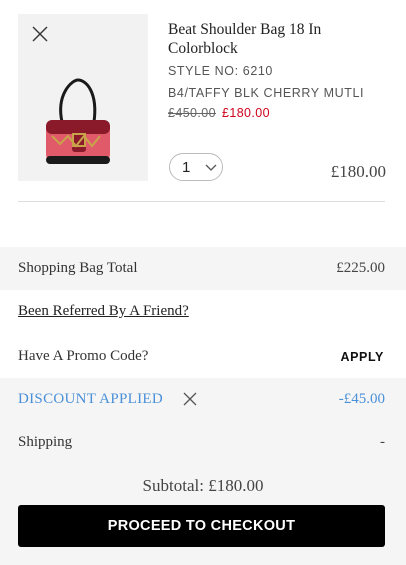  I want to click on shoulder-bag-illustration, so click(78, 121).